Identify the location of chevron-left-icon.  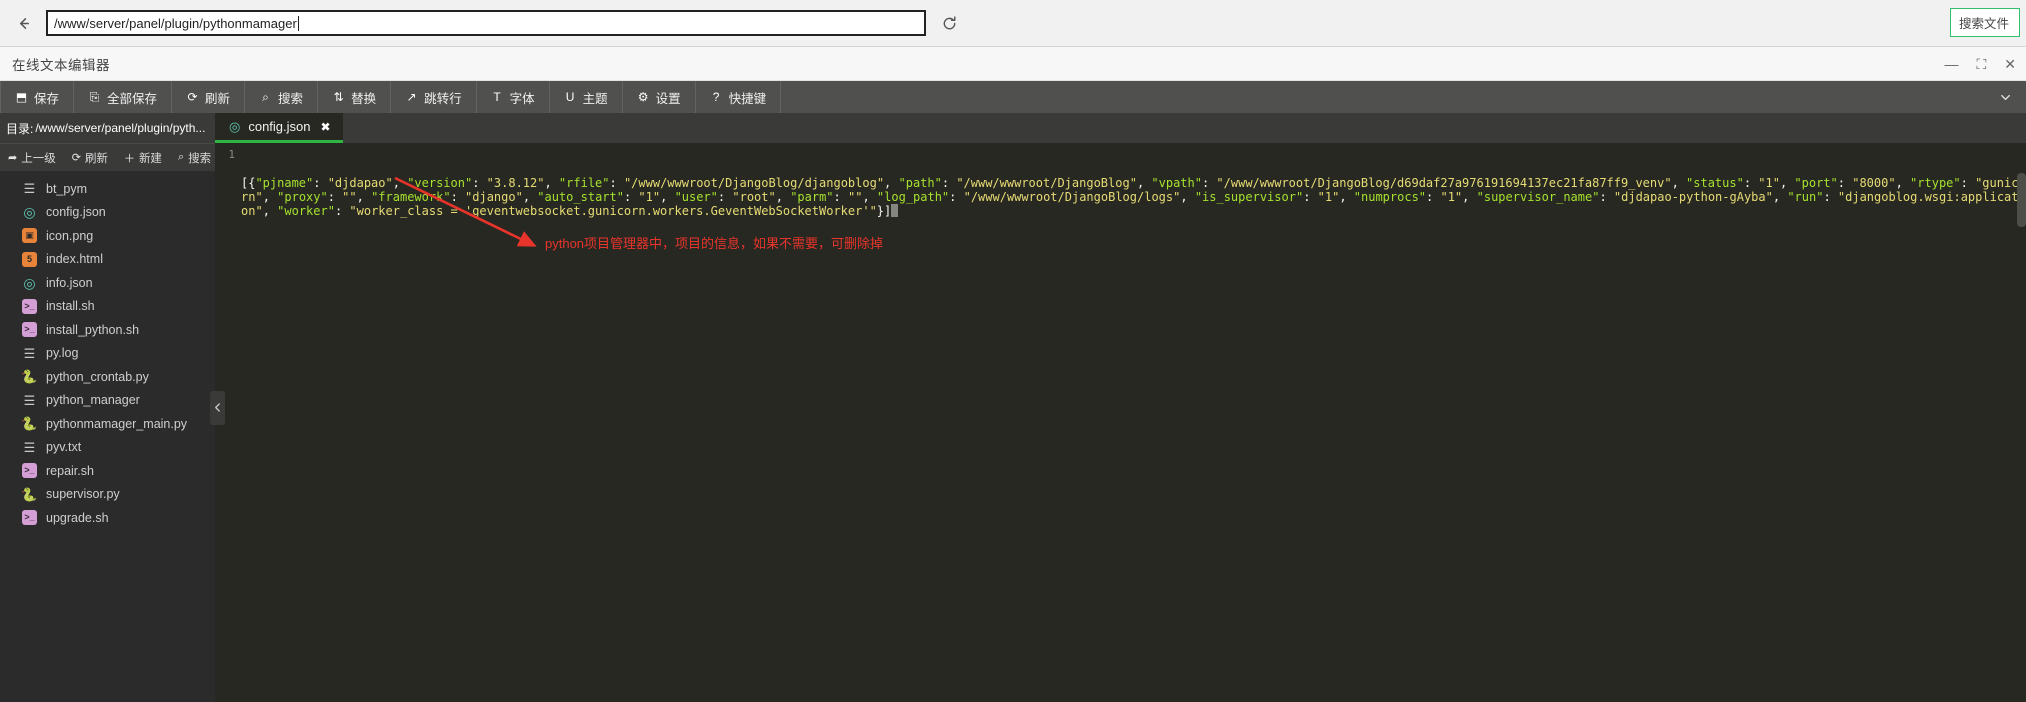
(217, 407).